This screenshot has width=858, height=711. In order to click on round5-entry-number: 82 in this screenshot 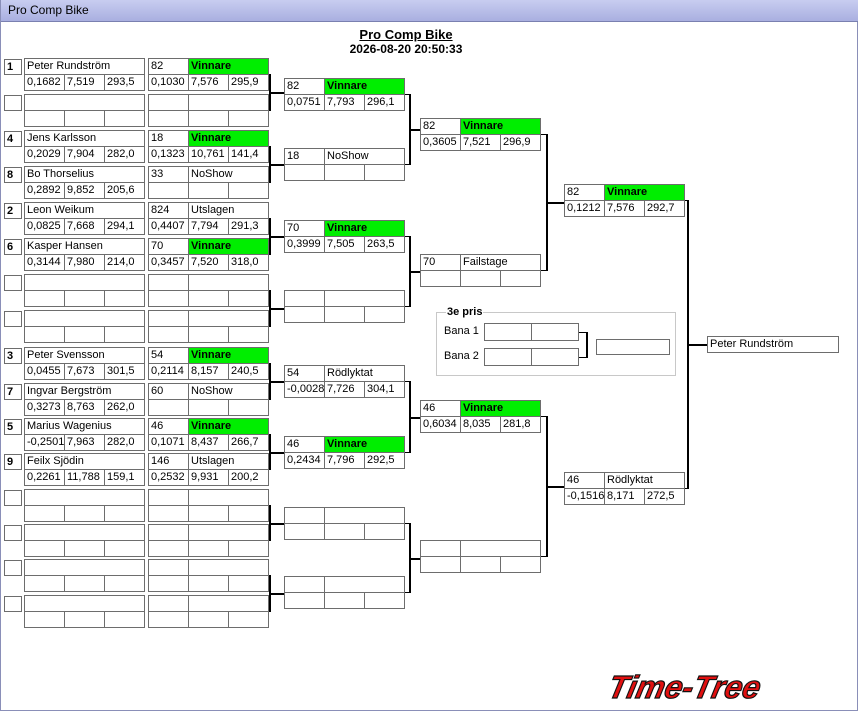, I will do `click(584, 192)`.